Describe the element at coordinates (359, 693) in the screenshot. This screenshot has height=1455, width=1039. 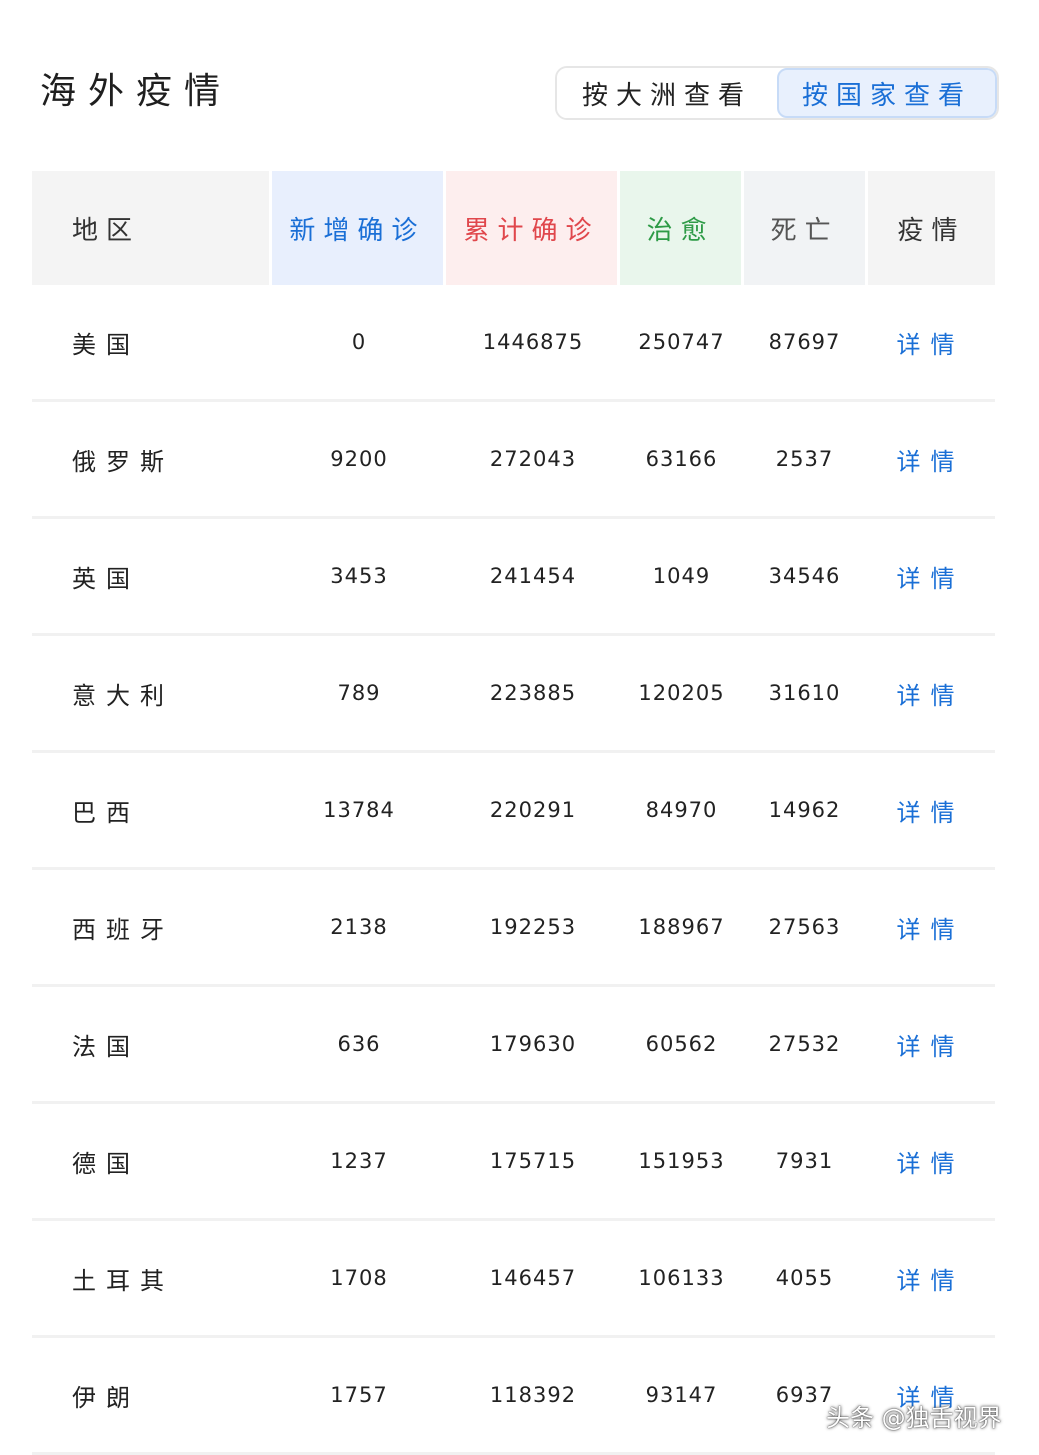
I see `cell-new-confirmed: 789` at that location.